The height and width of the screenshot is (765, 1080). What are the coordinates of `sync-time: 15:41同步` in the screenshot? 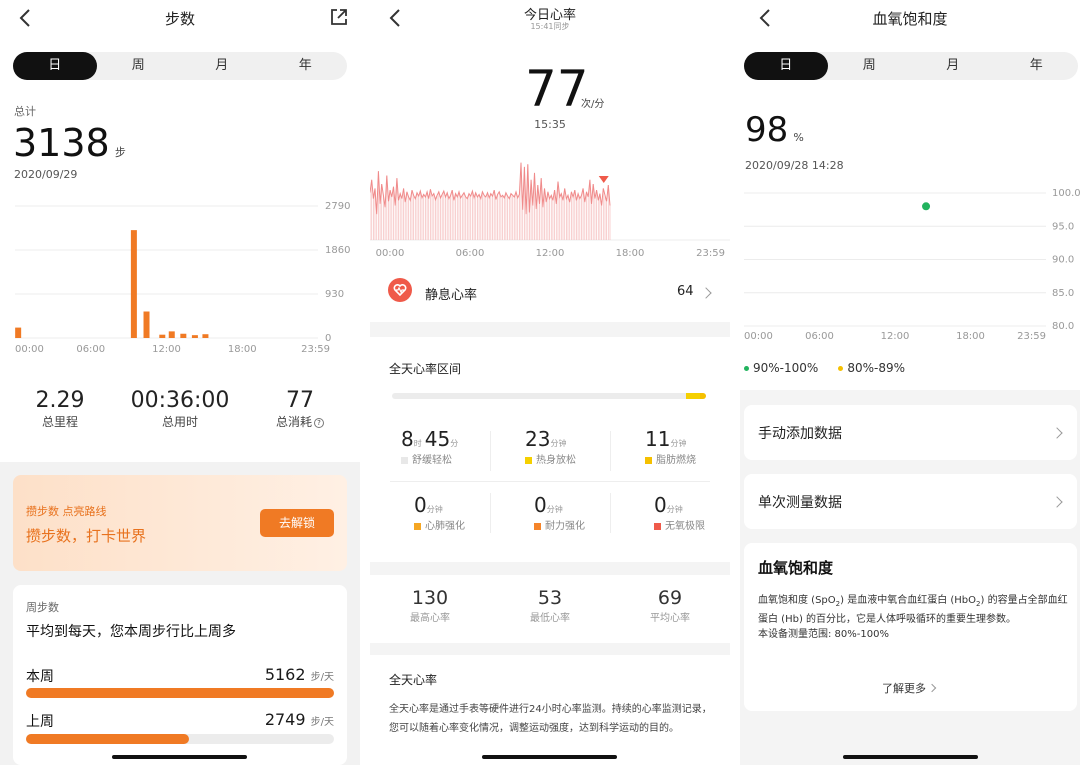 It's located at (550, 26).